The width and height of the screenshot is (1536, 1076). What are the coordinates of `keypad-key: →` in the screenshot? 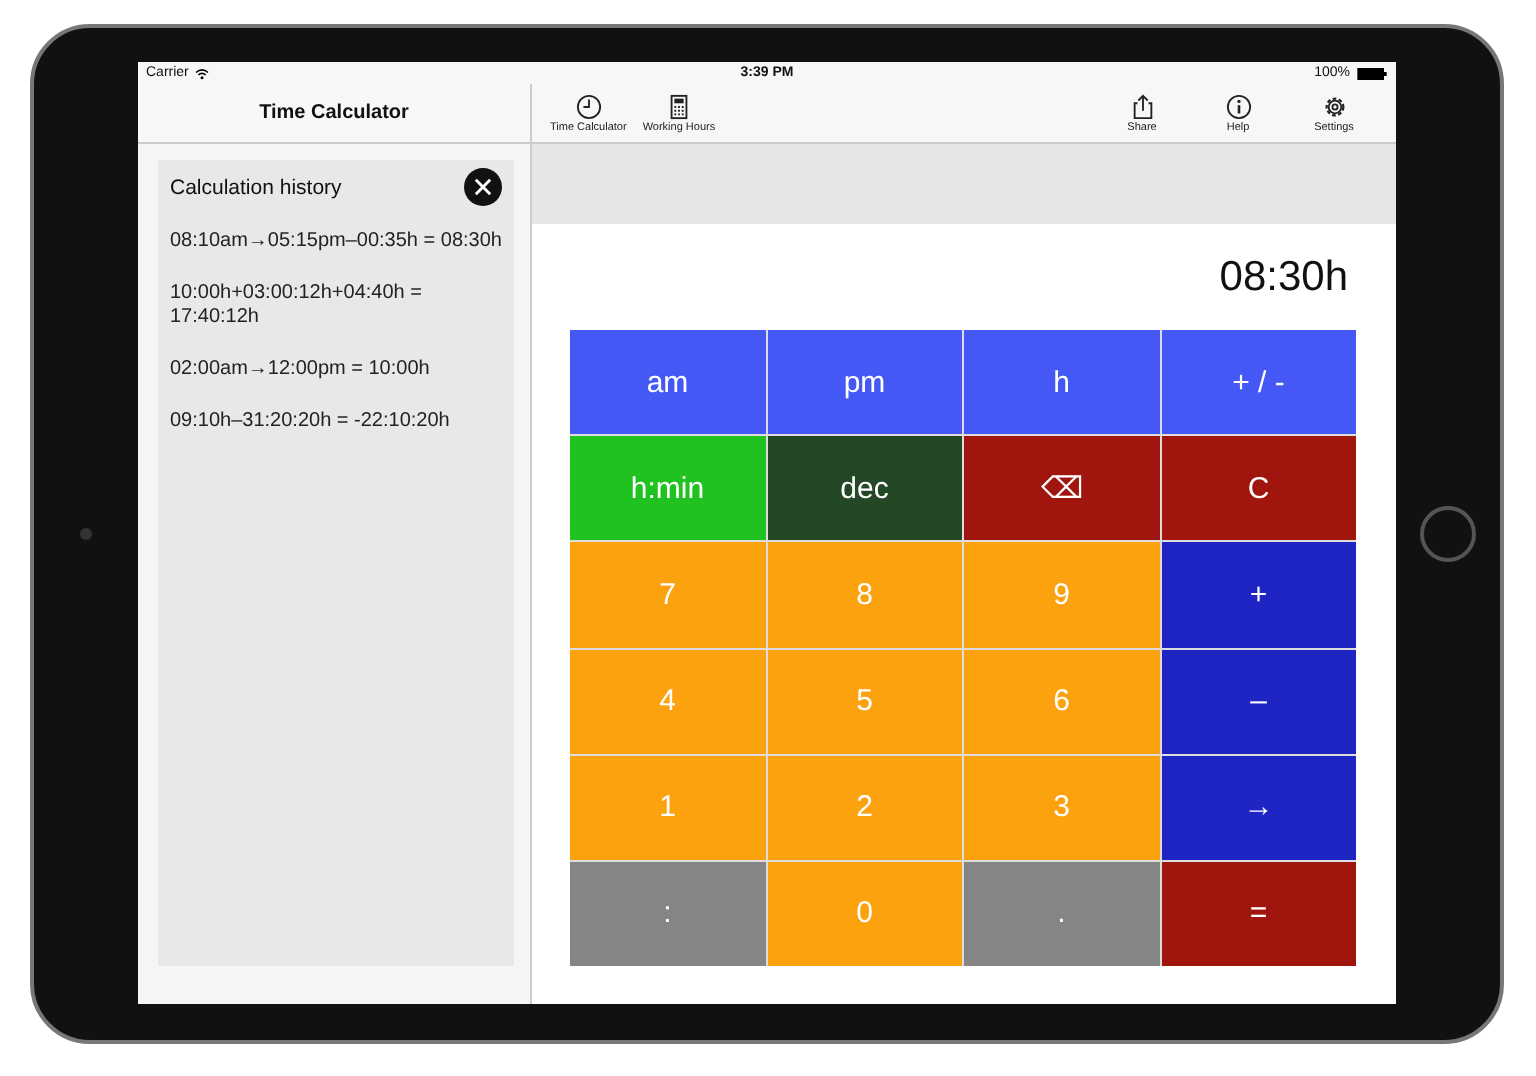 It's located at (1258, 807).